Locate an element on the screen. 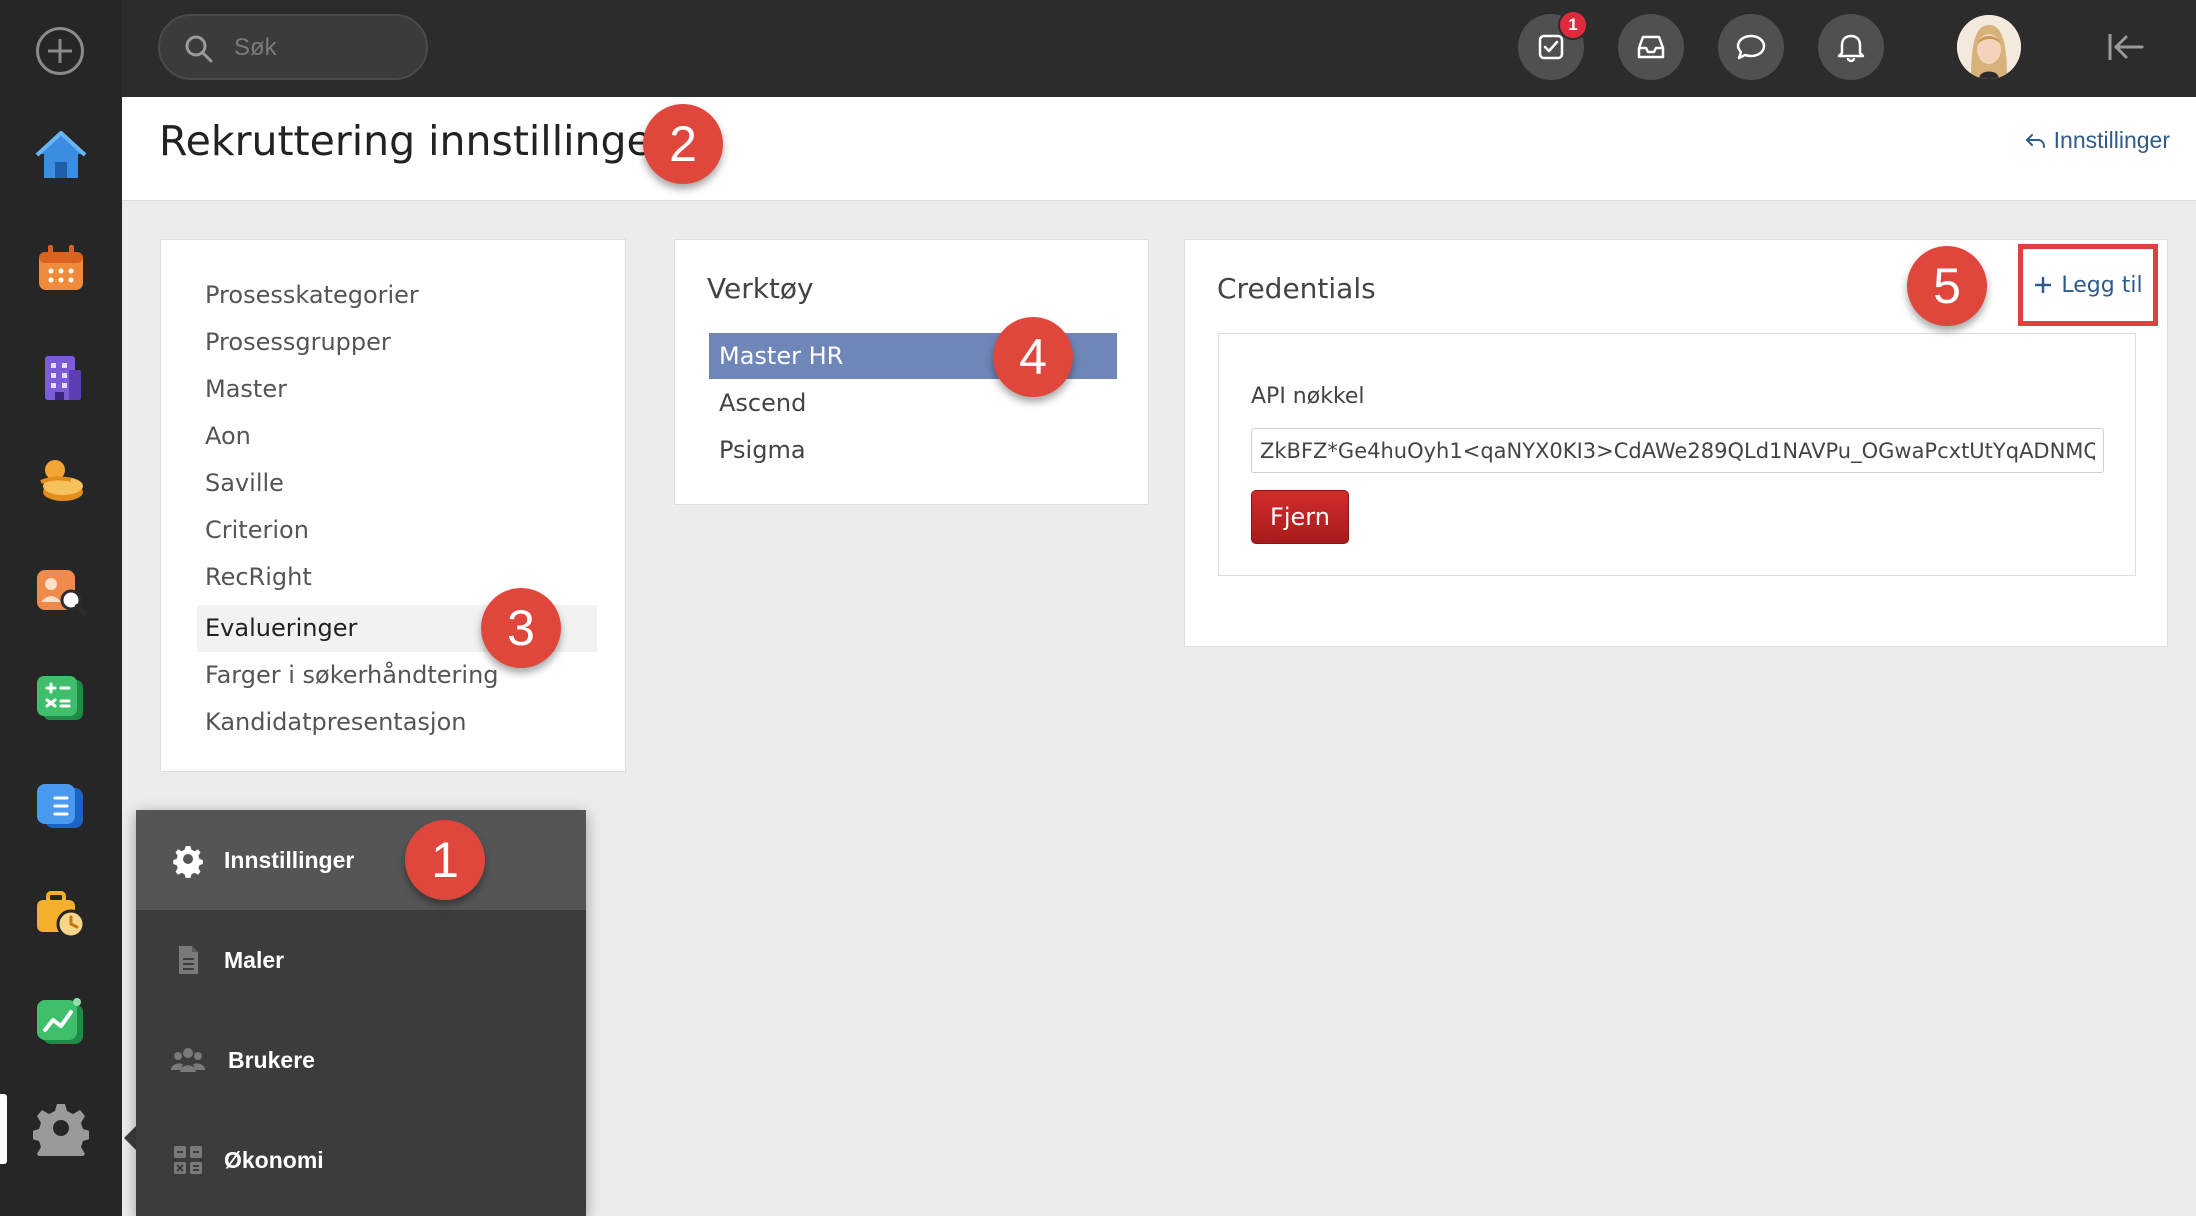 The height and width of the screenshot is (1216, 2196). search-box is located at coordinates (293, 47).